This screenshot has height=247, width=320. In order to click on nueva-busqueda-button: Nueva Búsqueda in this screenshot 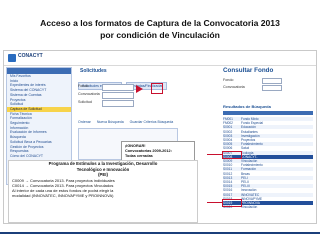, I will do `click(110, 122)`.